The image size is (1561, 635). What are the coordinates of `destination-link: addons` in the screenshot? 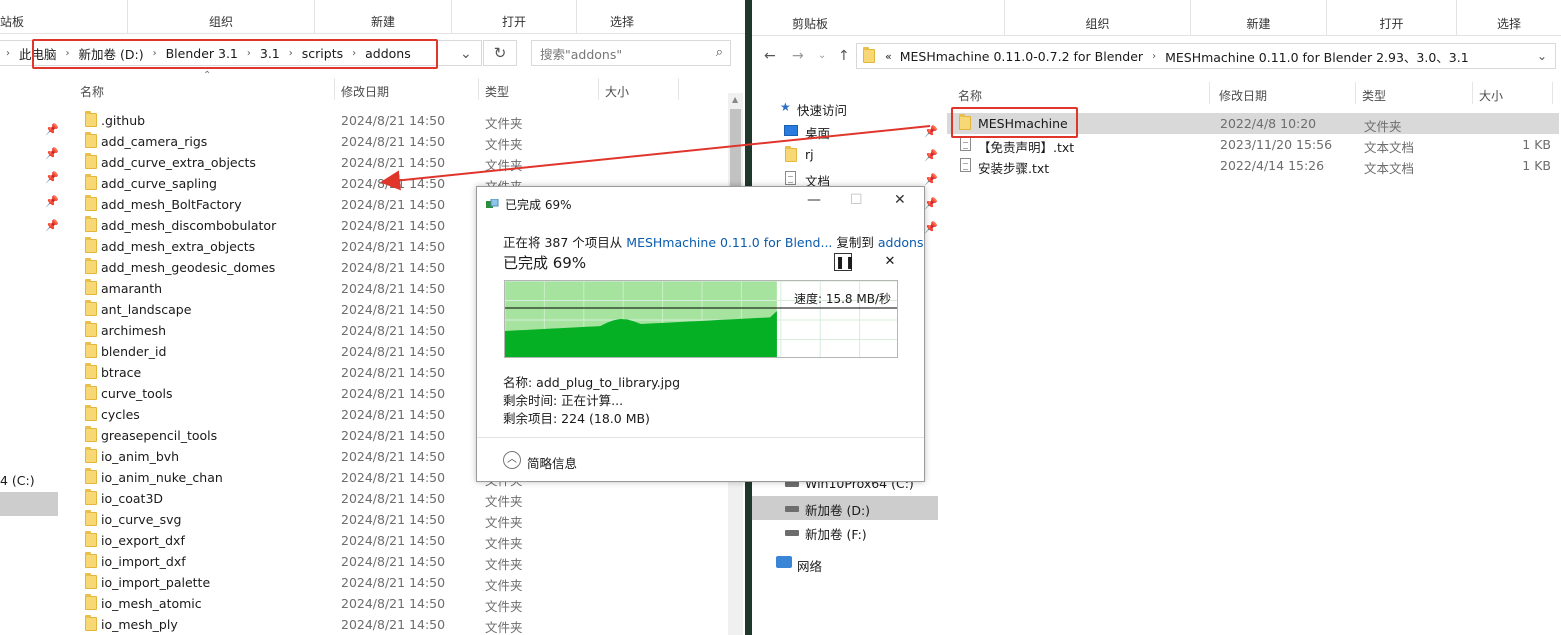 It's located at (901, 242).